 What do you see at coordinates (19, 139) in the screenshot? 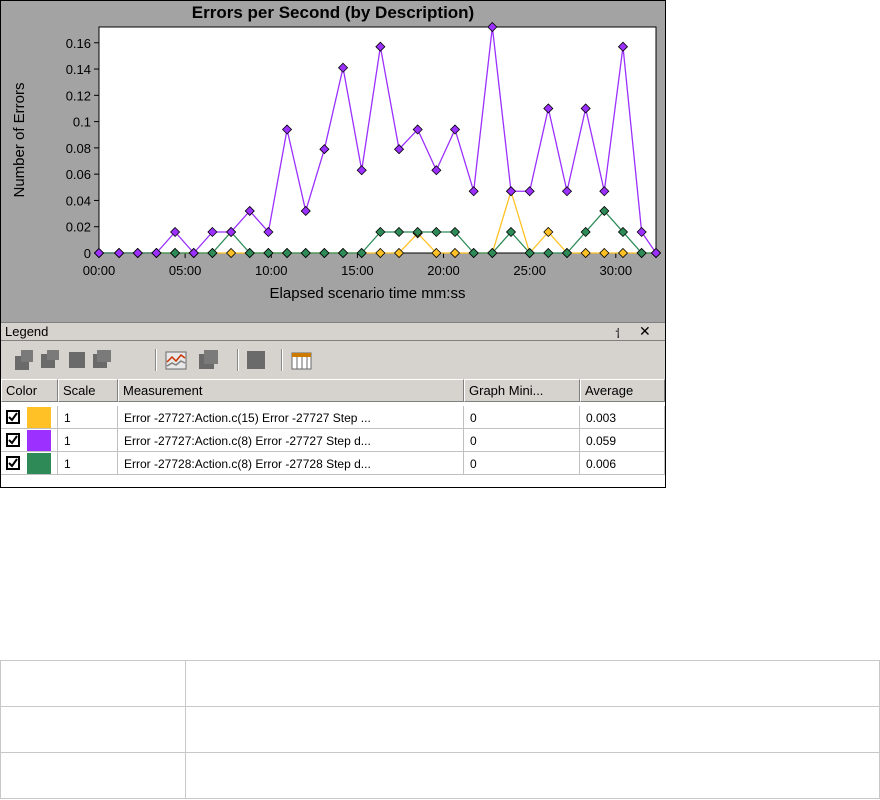
I see `y-axis-label: Number of Errors` at bounding box center [19, 139].